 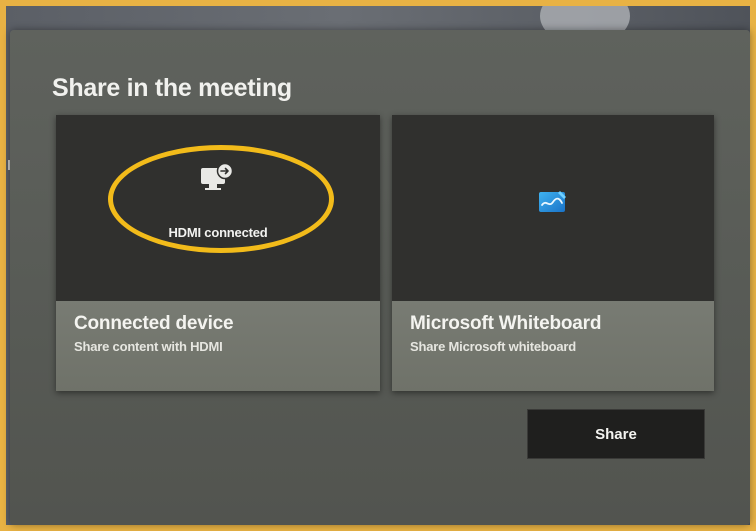 I want to click on card-subtitle: Share Microsoft whiteboard, so click(x=493, y=346).